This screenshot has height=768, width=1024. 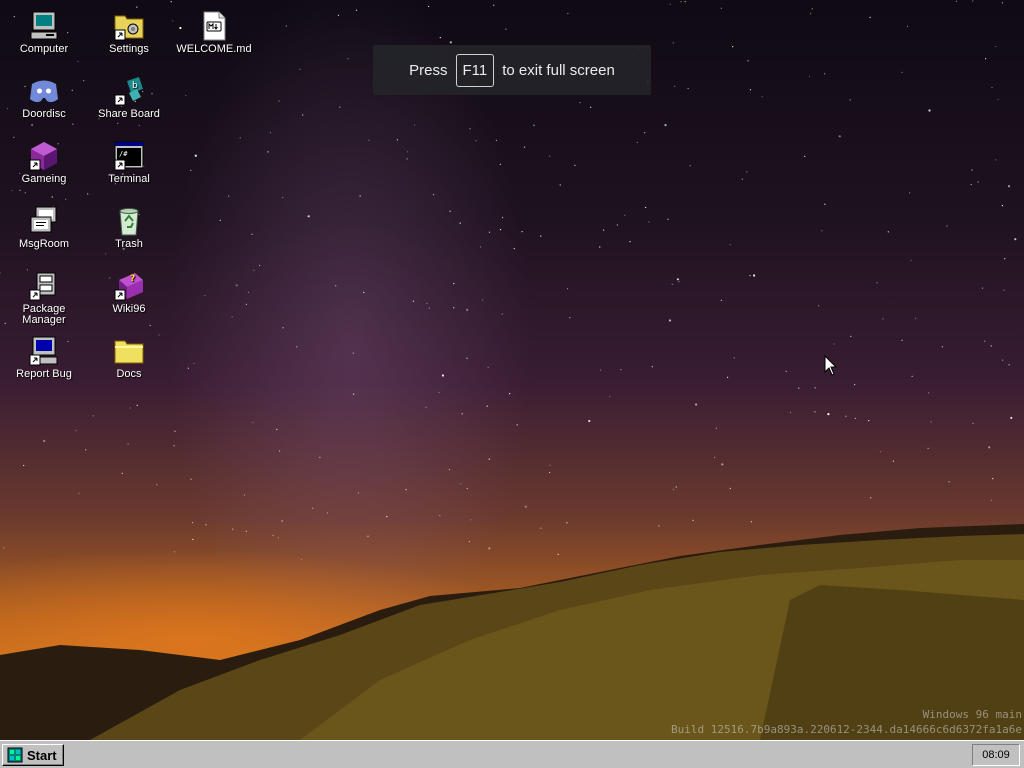 What do you see at coordinates (129, 179) in the screenshot?
I see `desktop-icon-label: Terminal` at bounding box center [129, 179].